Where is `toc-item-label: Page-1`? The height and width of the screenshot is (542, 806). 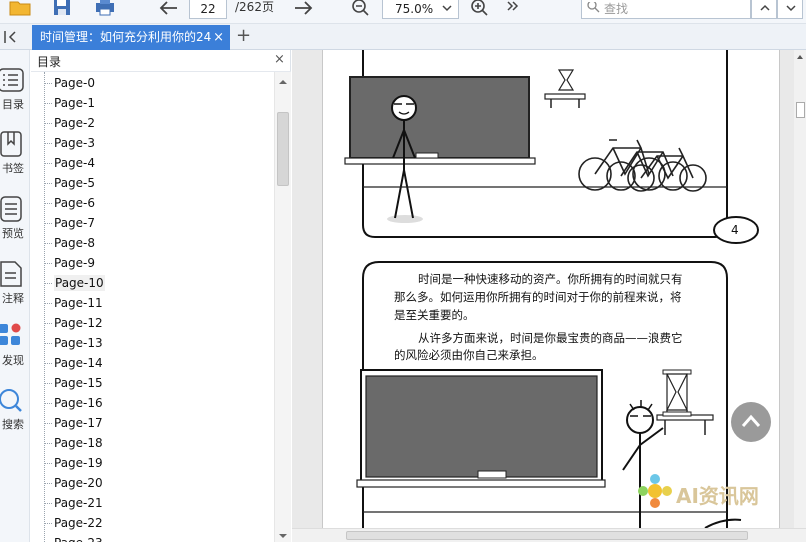 toc-item-label: Page-1 is located at coordinates (75, 103).